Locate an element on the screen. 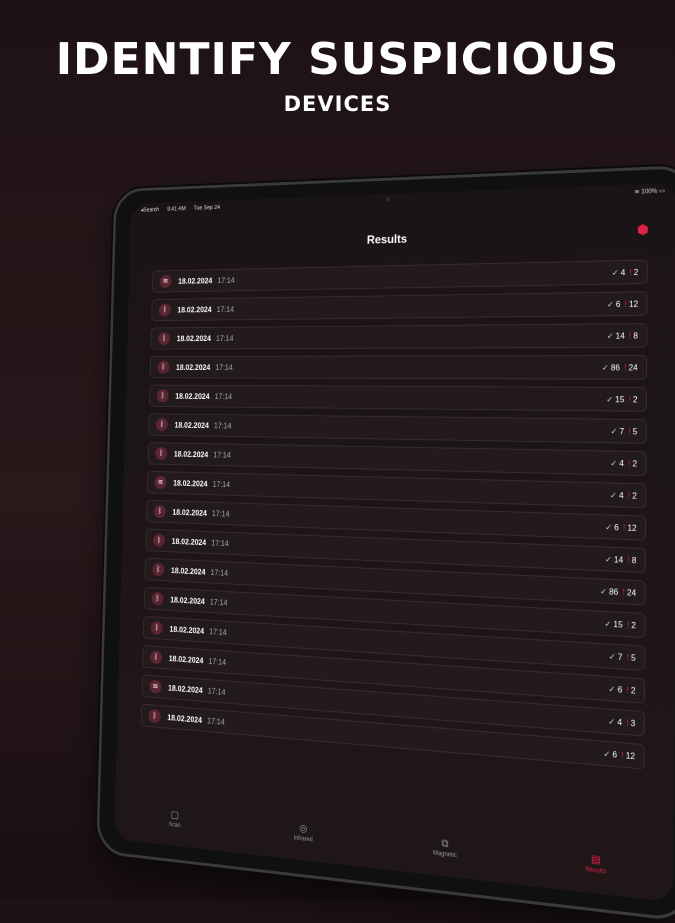  status-bar: ◂Search 9:41 AM Tue Sep 24 ≋ 100% ▭ is located at coordinates (403, 202).